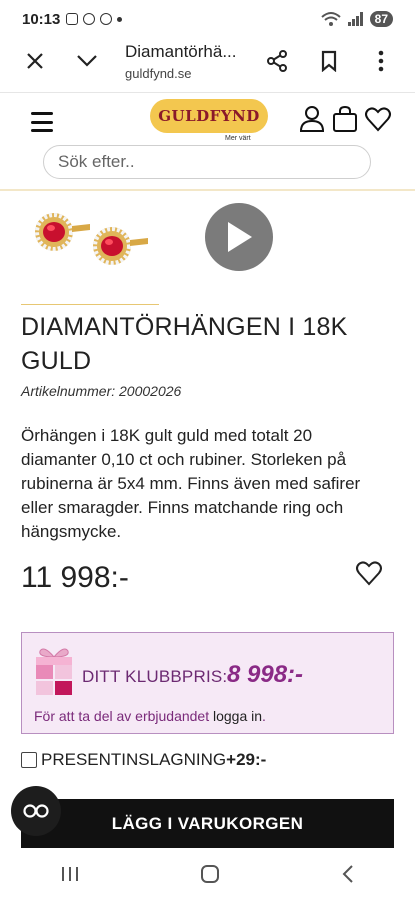  What do you see at coordinates (89, 19) in the screenshot?
I see `snapchat-icon` at bounding box center [89, 19].